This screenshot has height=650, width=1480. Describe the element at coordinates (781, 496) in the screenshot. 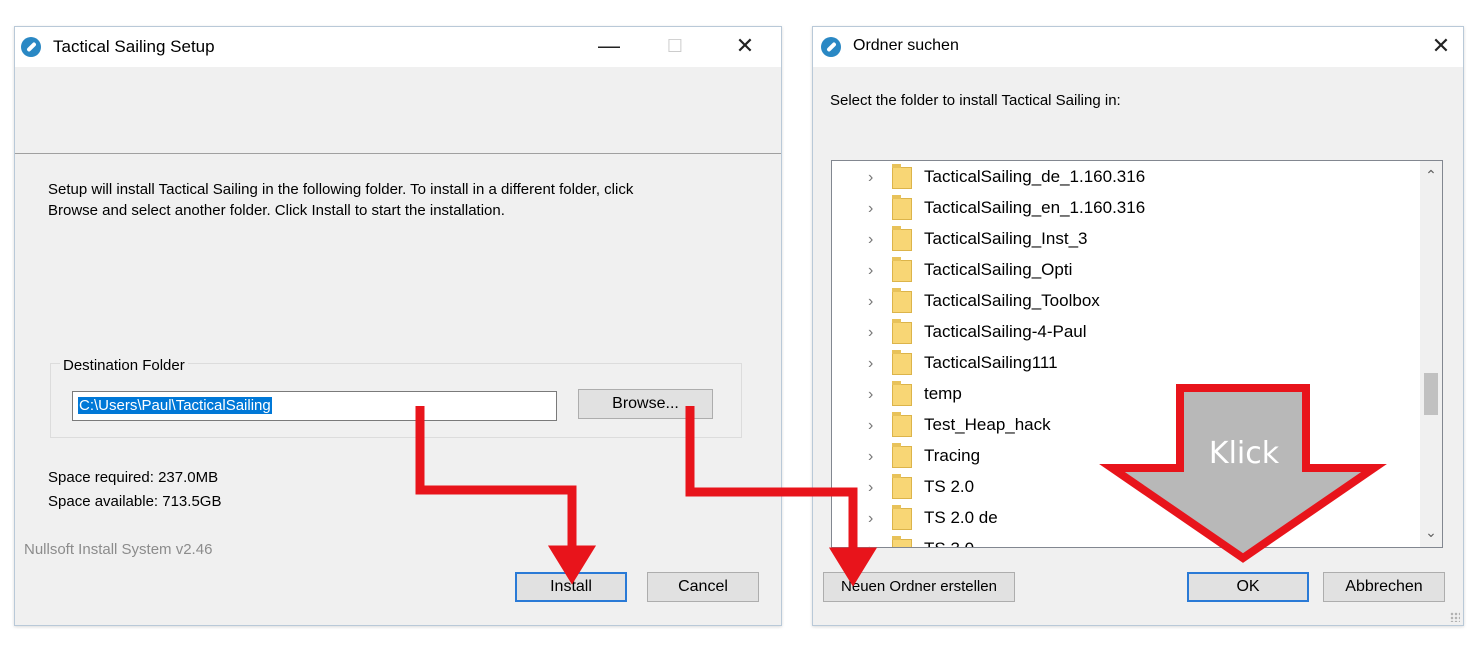

I see `browse-pointer-arrow` at that location.